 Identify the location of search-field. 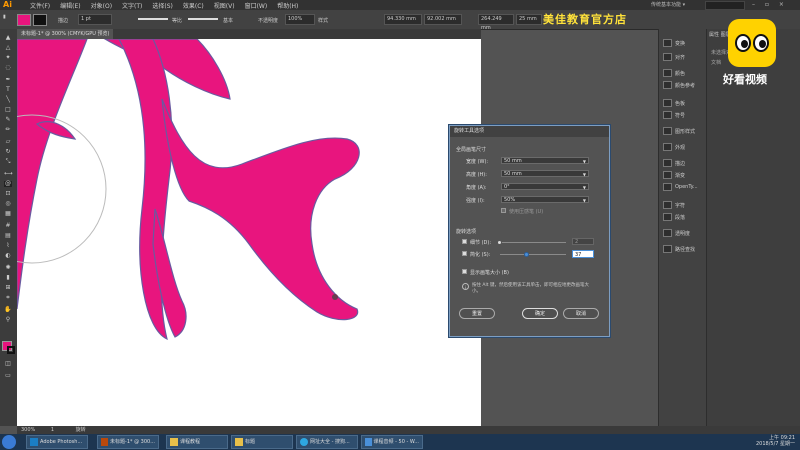
(725, 5).